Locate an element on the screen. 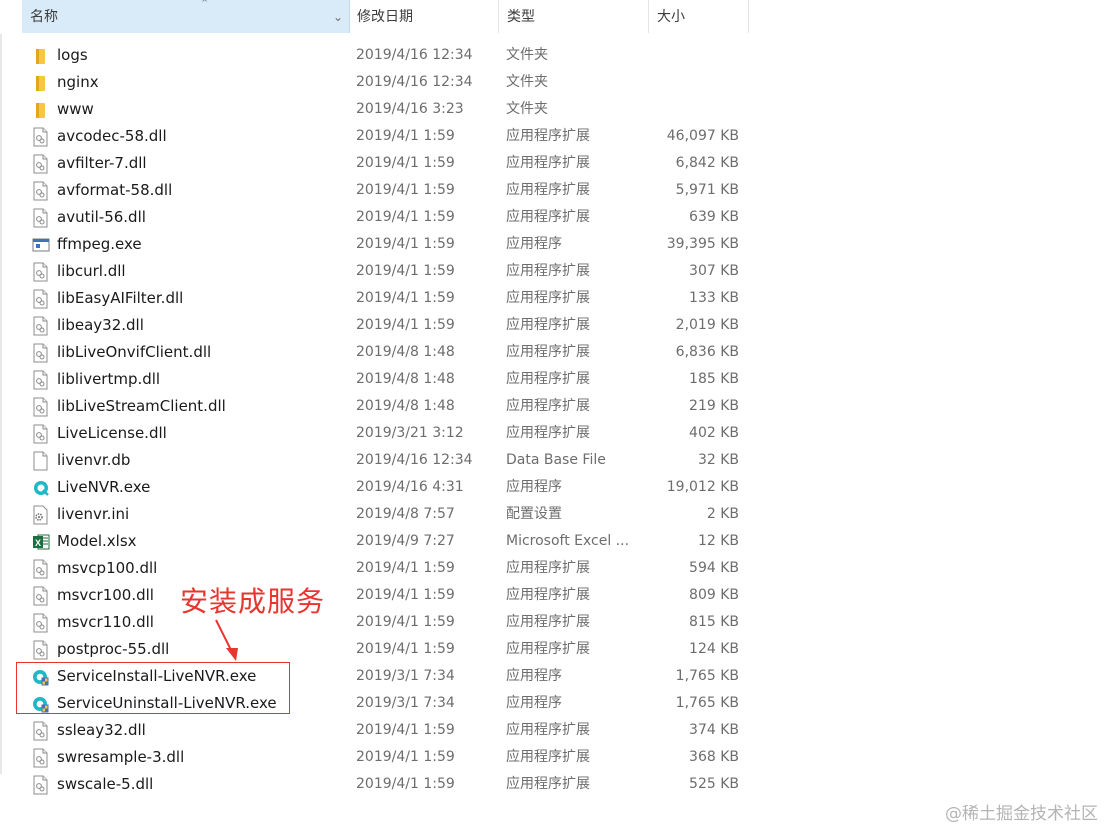  column-header-name: ⌃ 名称 ⌄ is located at coordinates (186, 16).